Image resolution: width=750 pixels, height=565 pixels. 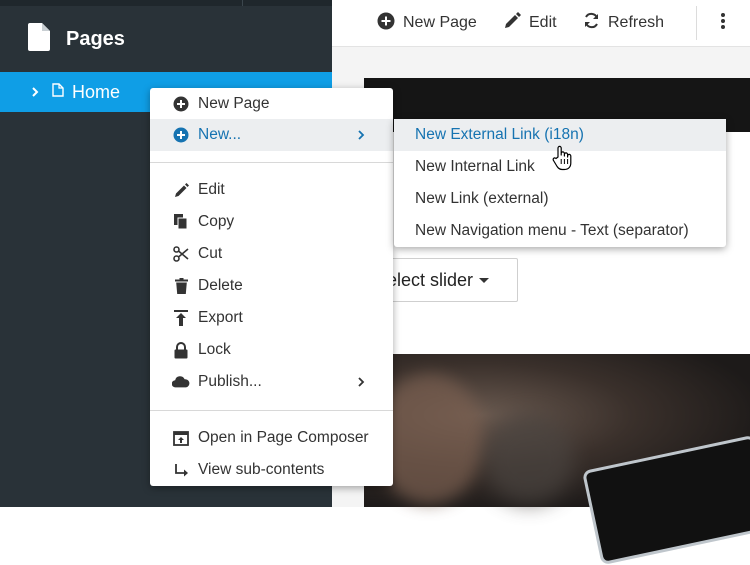 What do you see at coordinates (283, 437) in the screenshot?
I see `menu-item-label: Open in Page Composer` at bounding box center [283, 437].